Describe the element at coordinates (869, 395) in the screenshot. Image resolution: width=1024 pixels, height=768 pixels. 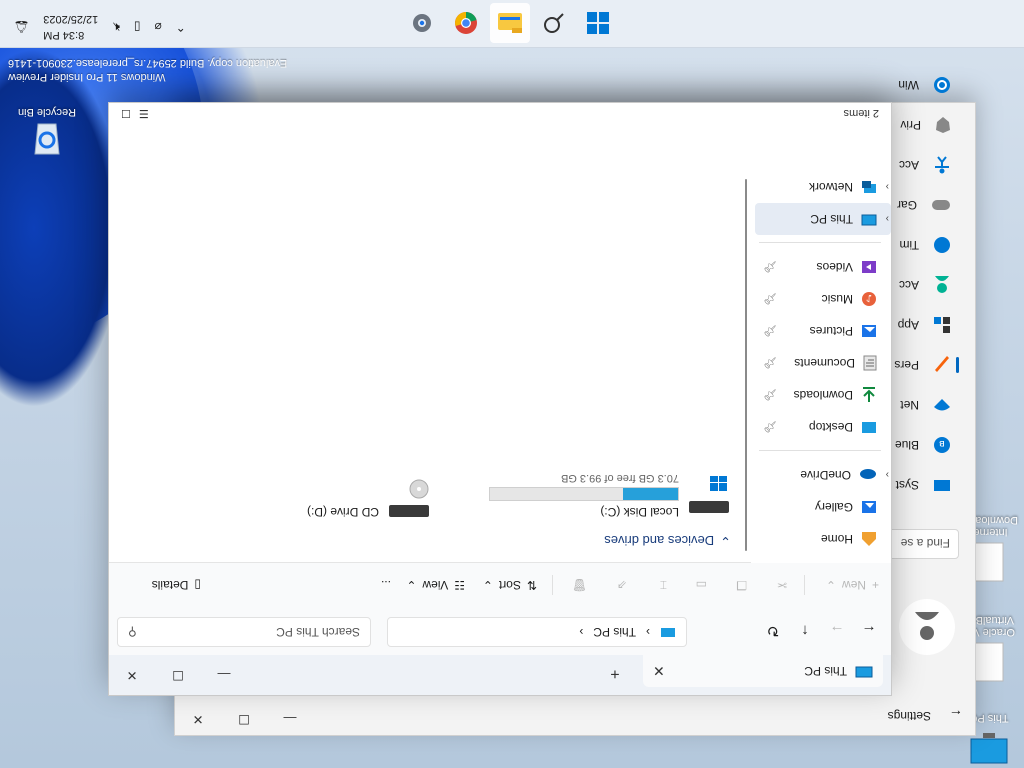
I see `download-icon` at that location.